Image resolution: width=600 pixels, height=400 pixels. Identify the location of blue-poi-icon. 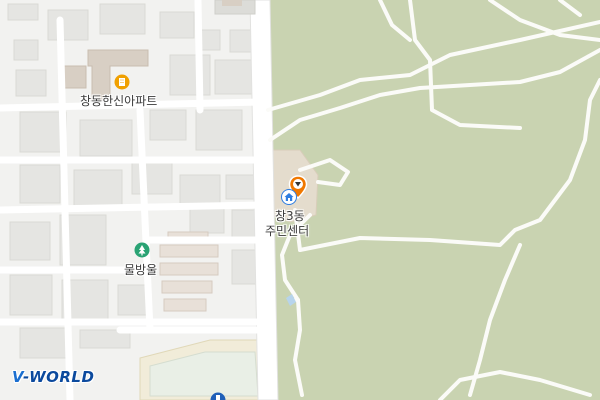
(218, 396).